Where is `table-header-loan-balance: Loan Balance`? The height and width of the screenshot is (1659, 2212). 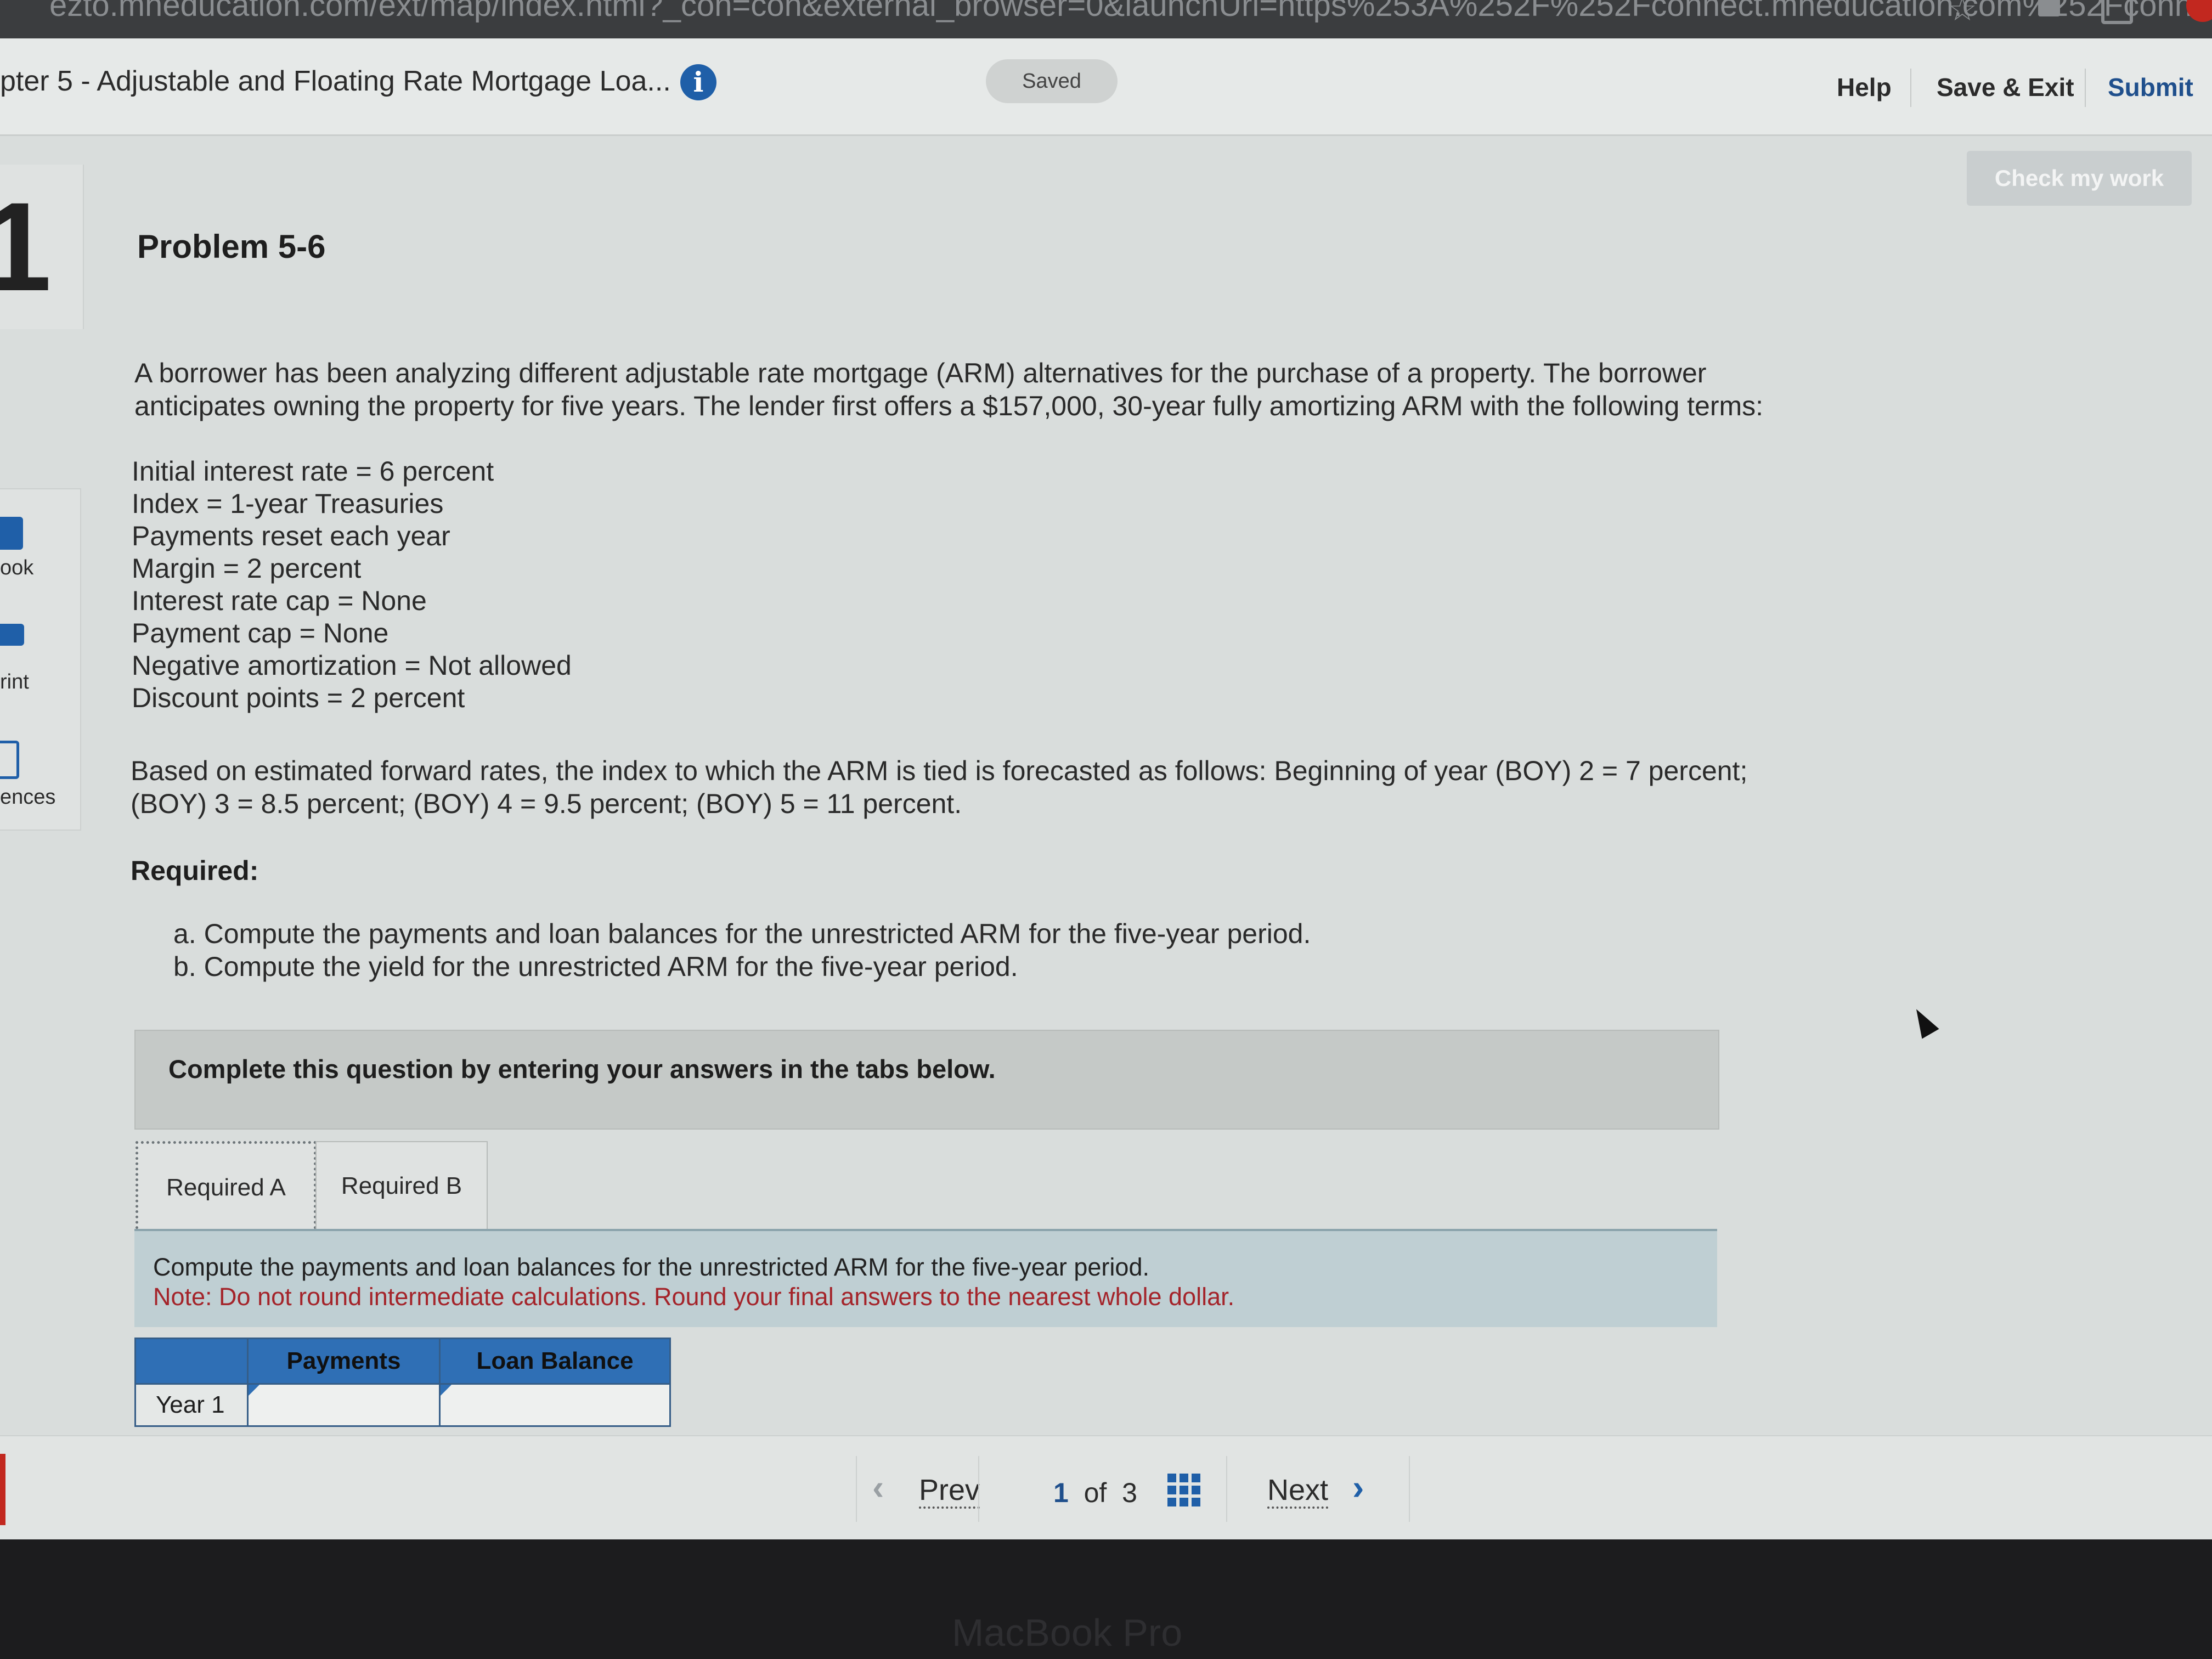 table-header-loan-balance: Loan Balance is located at coordinates (555, 1362).